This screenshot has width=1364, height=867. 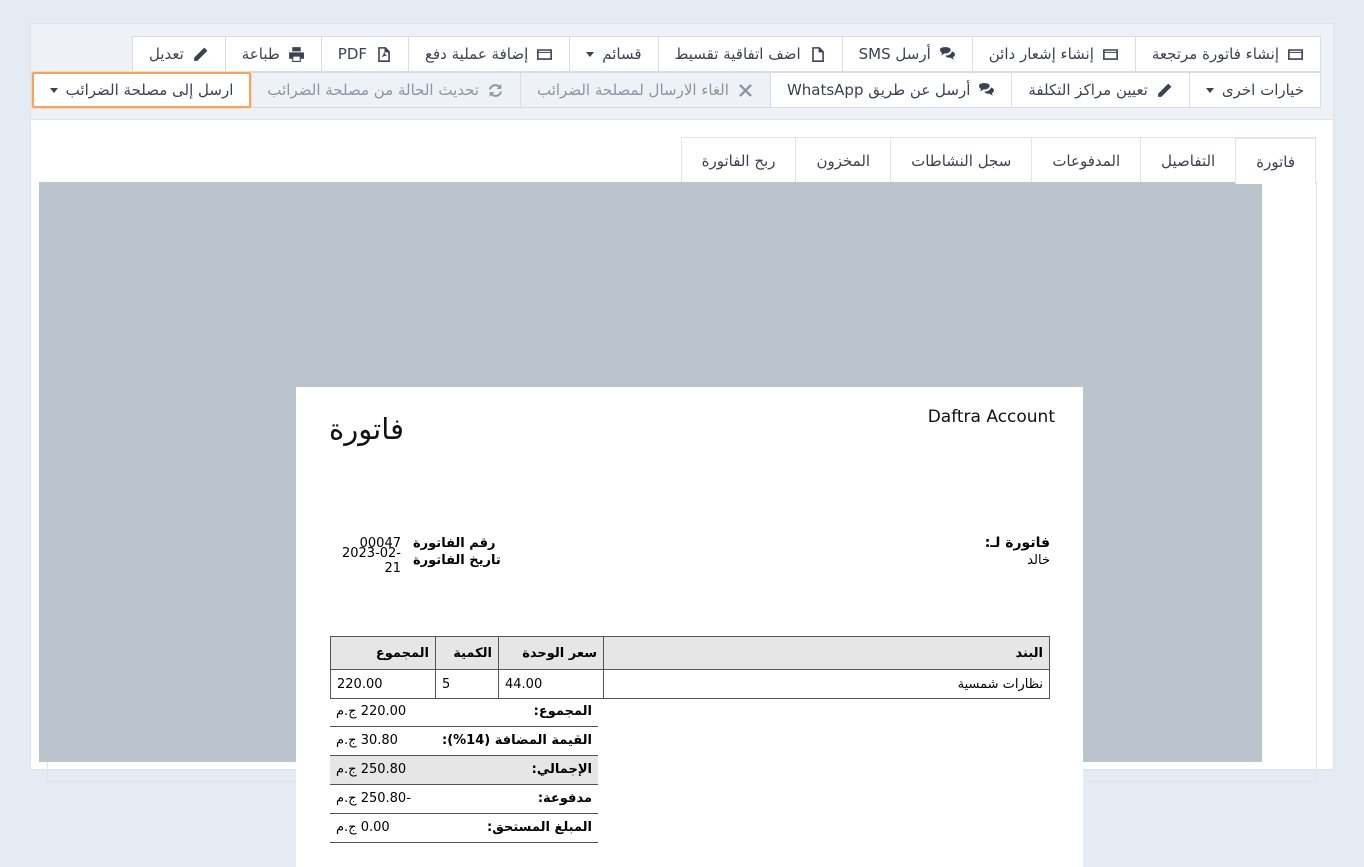 I want to click on column-header-unit-price: سعر الوحدة, so click(x=551, y=653).